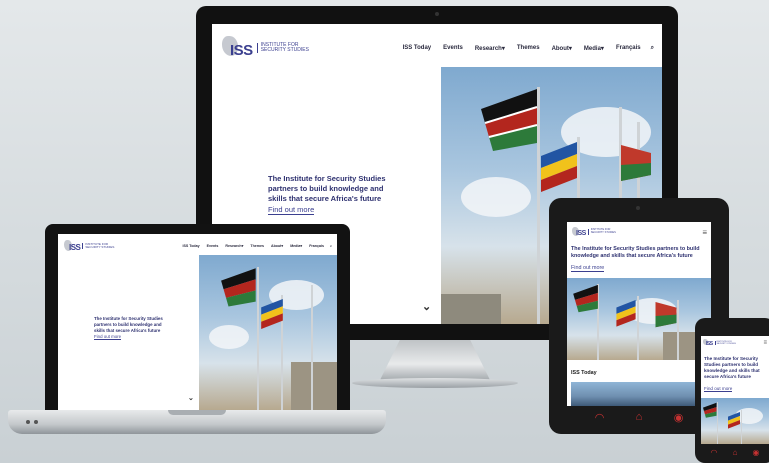 This screenshot has height=463, width=769. Describe the element at coordinates (584, 373) in the screenshot. I see `tablet-section-iss-today: ISS Today` at that location.